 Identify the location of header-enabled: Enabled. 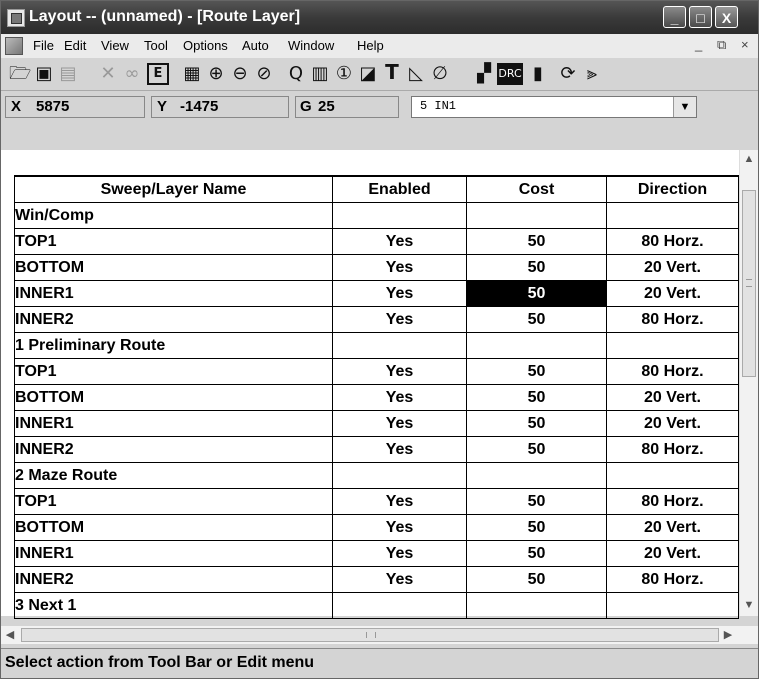
(399, 189).